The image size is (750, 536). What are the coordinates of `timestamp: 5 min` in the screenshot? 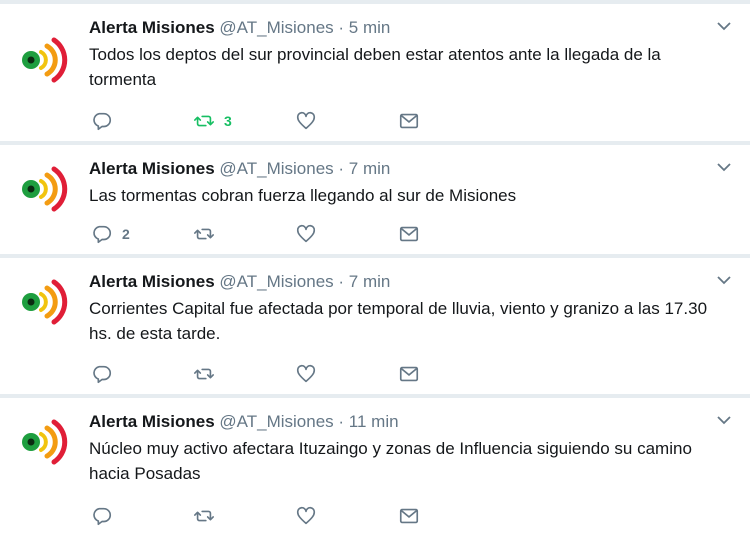 It's located at (370, 27).